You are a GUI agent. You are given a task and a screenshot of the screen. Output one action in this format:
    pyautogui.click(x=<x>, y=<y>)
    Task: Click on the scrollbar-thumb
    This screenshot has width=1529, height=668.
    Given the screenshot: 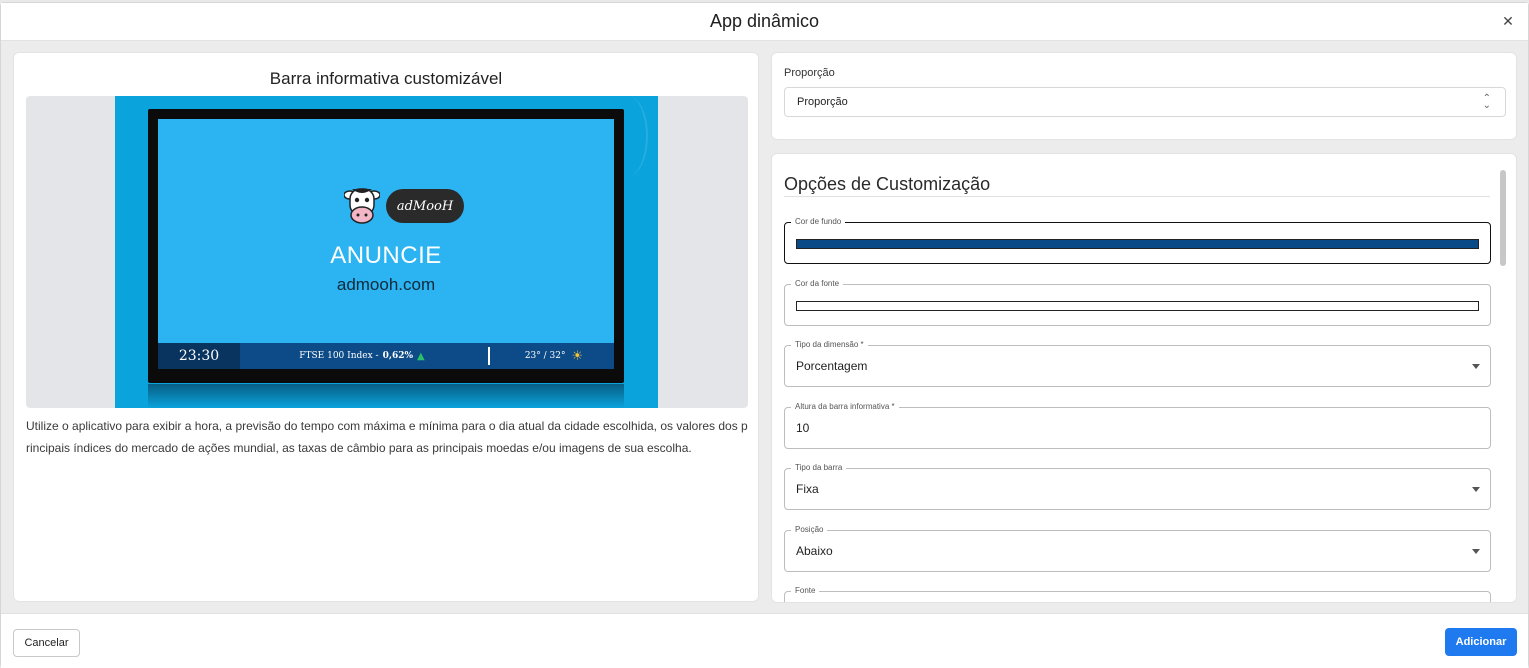 What is the action you would take?
    pyautogui.click(x=1503, y=218)
    